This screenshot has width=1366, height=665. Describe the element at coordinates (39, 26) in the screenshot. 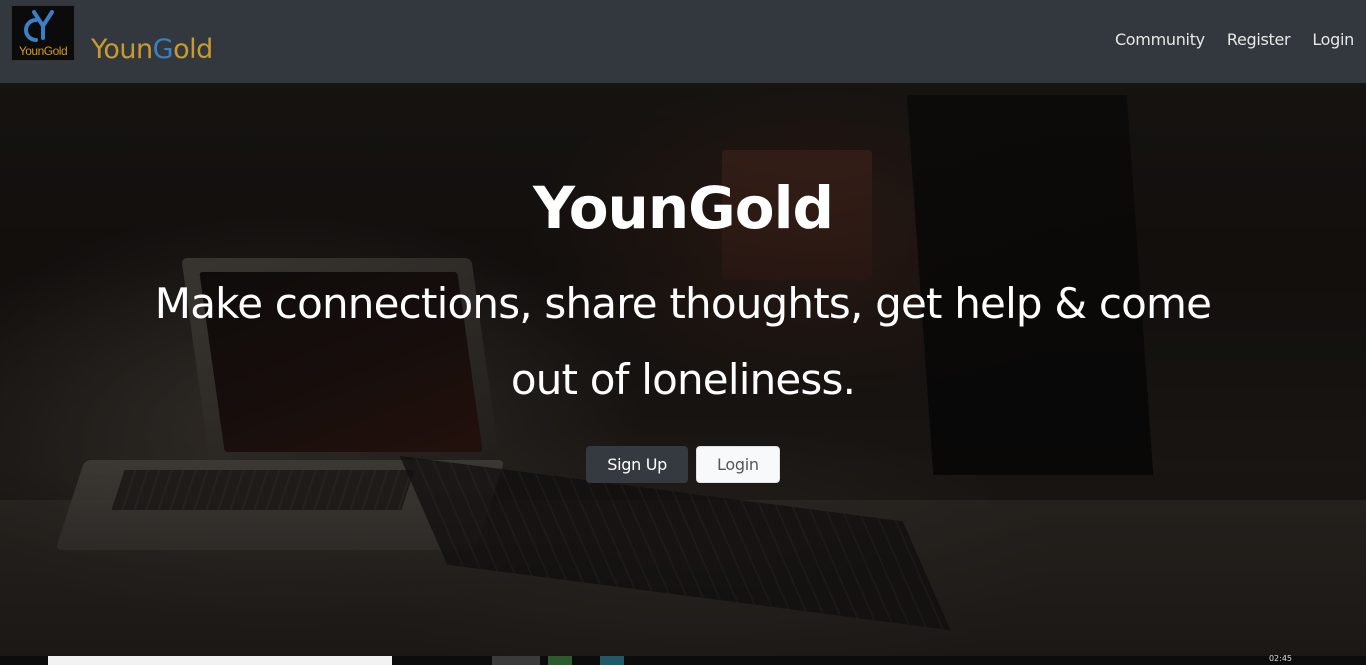

I see `logo-mark-icon` at that location.